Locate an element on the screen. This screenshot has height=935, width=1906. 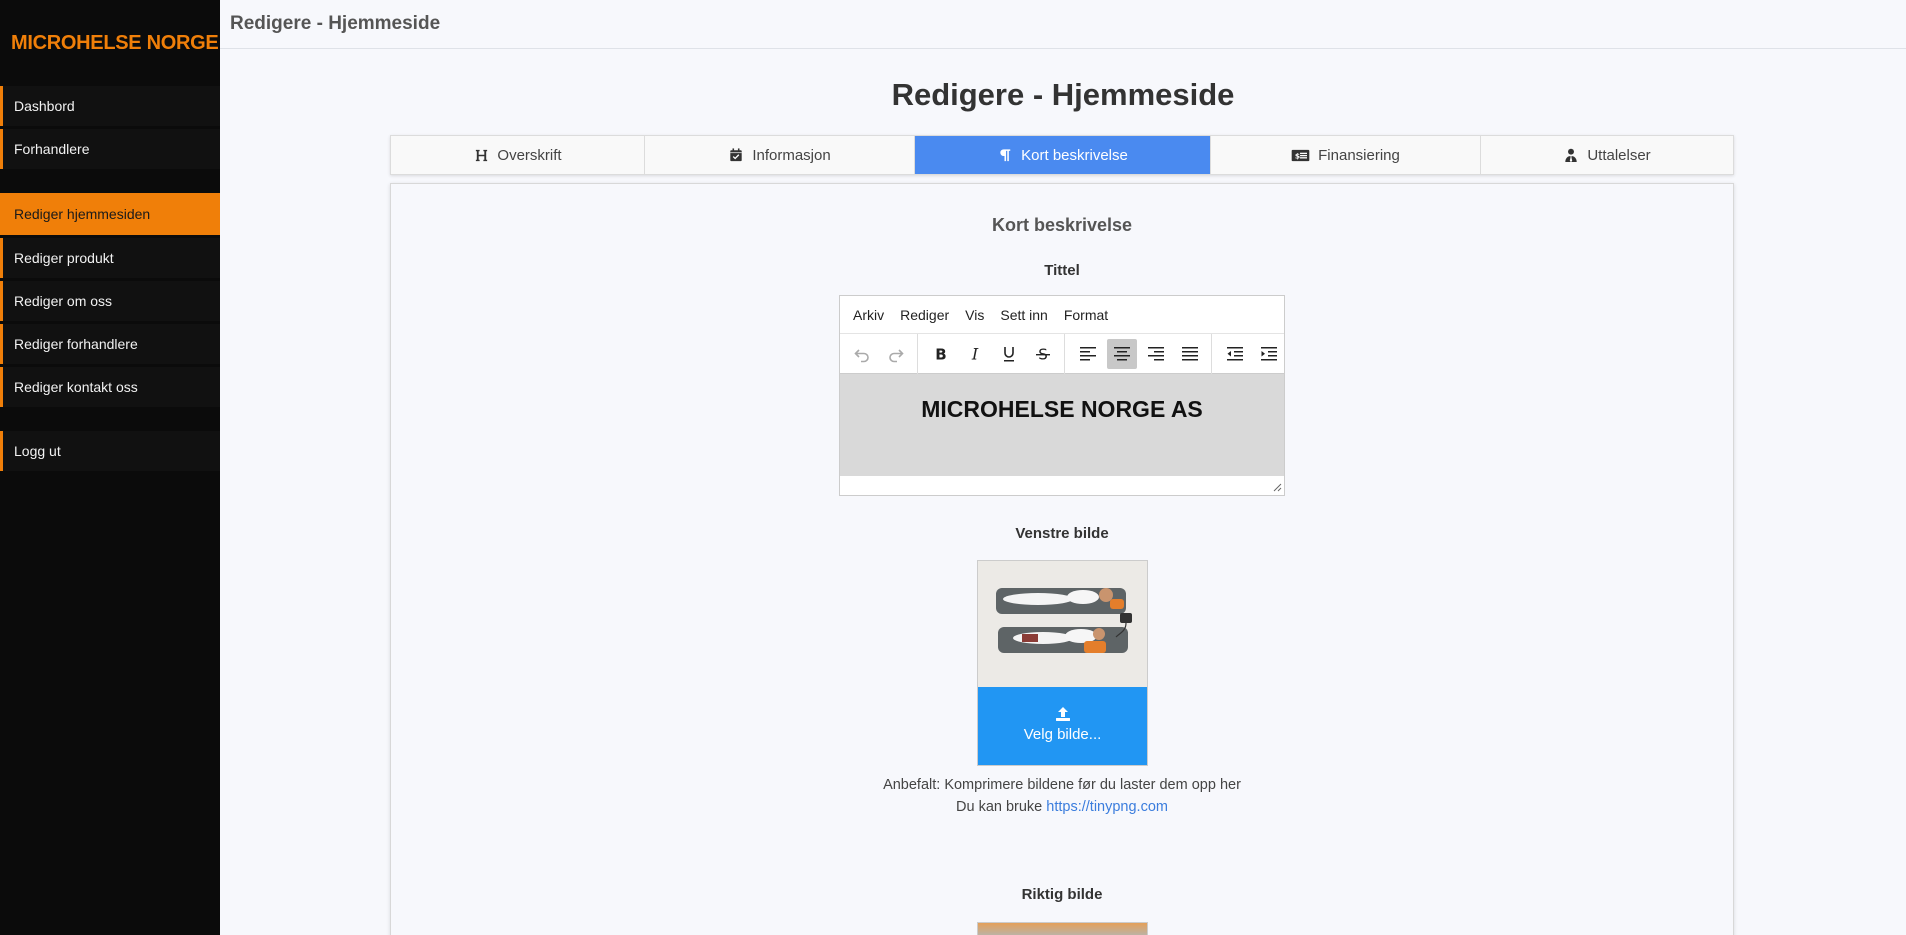
sidebar-item-rediger-kontakt-oss: Rediger kontakt oss is located at coordinates (110, 387).